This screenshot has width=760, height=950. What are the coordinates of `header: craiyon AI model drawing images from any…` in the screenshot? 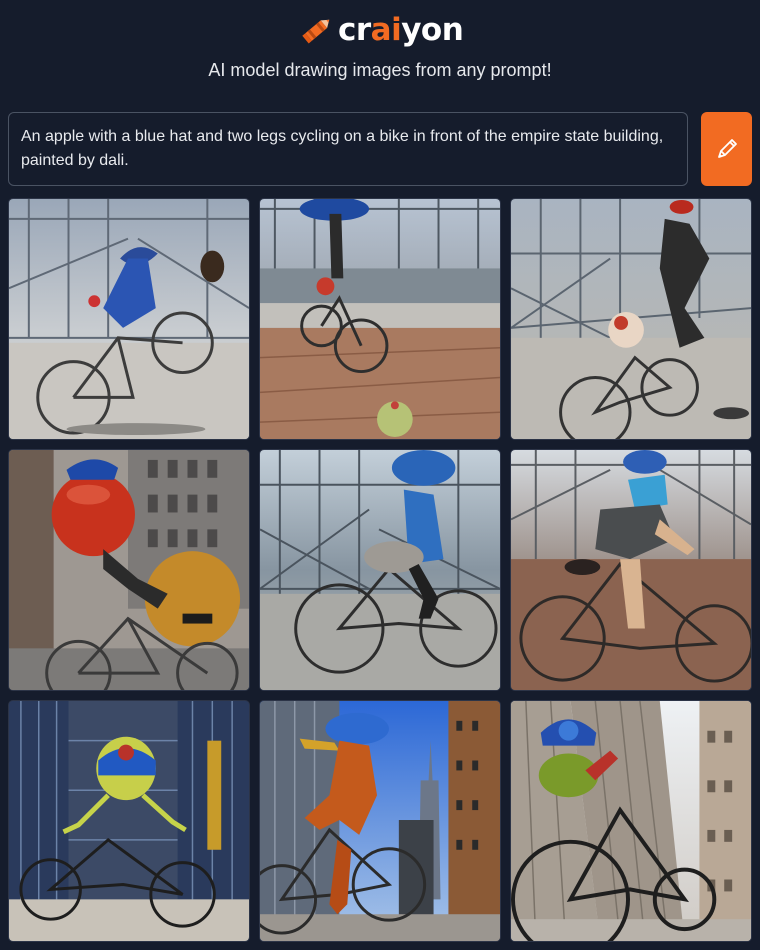 It's located at (380, 50).